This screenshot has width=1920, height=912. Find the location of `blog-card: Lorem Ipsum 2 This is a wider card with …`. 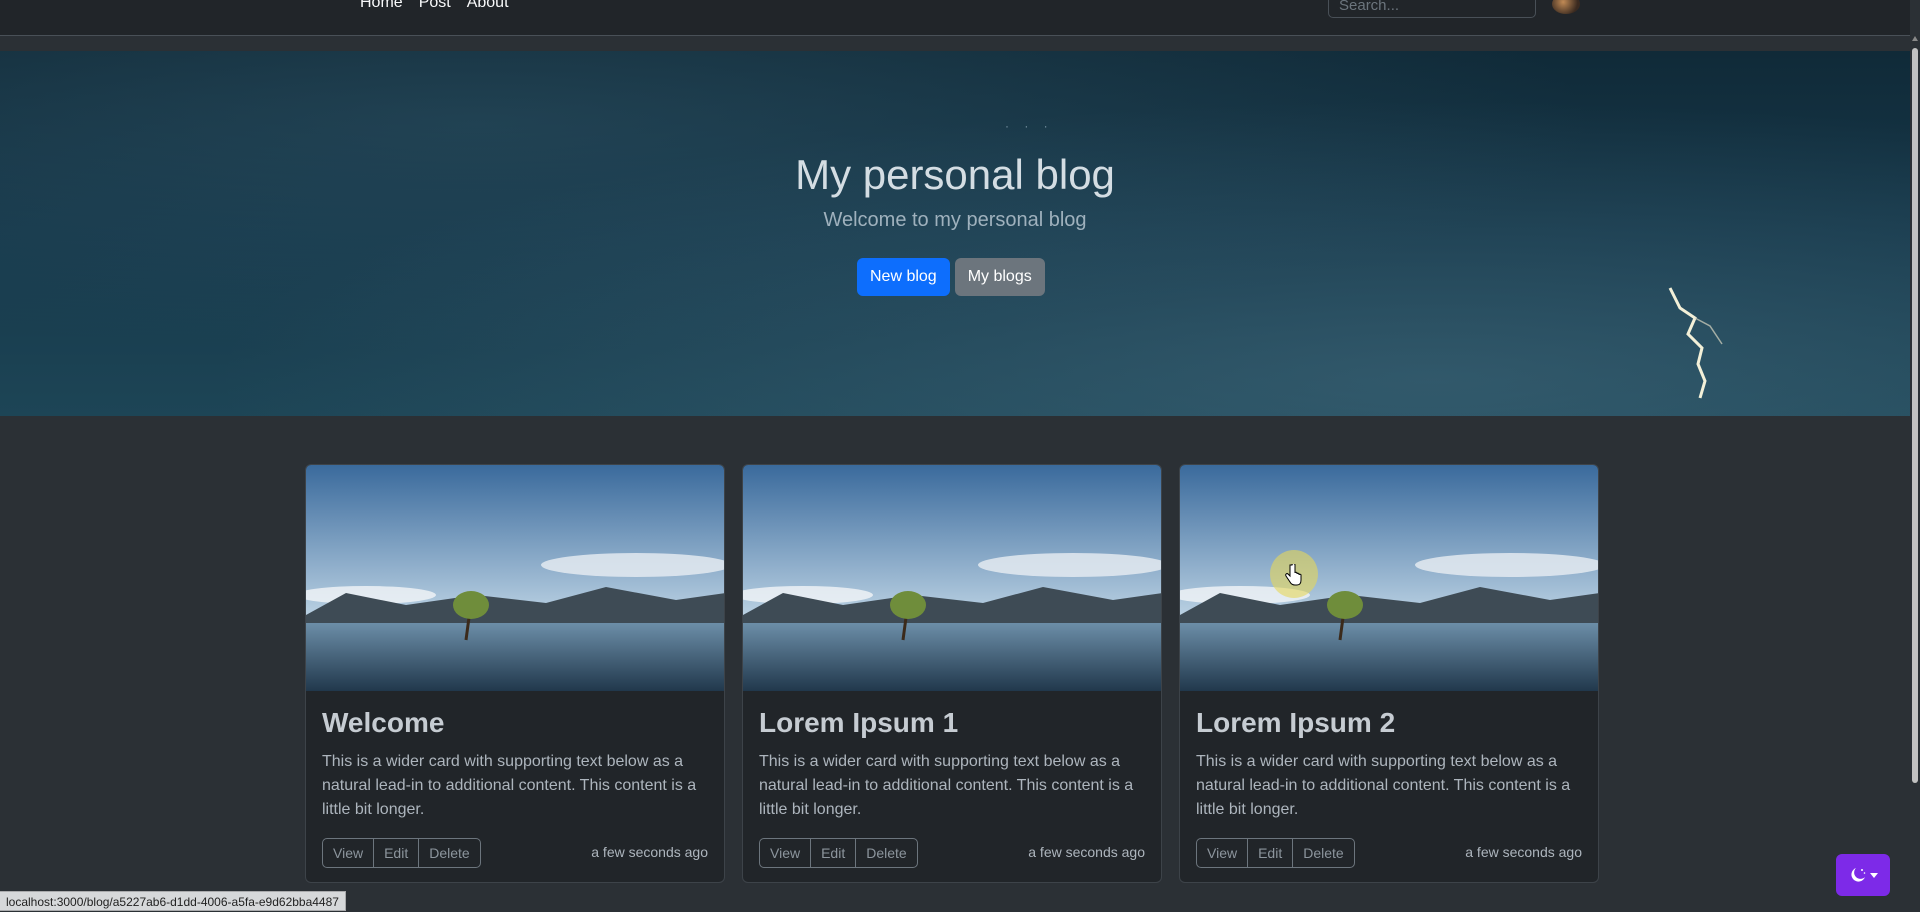

blog-card: Lorem Ipsum 2 This is a wider card with … is located at coordinates (1389, 673).